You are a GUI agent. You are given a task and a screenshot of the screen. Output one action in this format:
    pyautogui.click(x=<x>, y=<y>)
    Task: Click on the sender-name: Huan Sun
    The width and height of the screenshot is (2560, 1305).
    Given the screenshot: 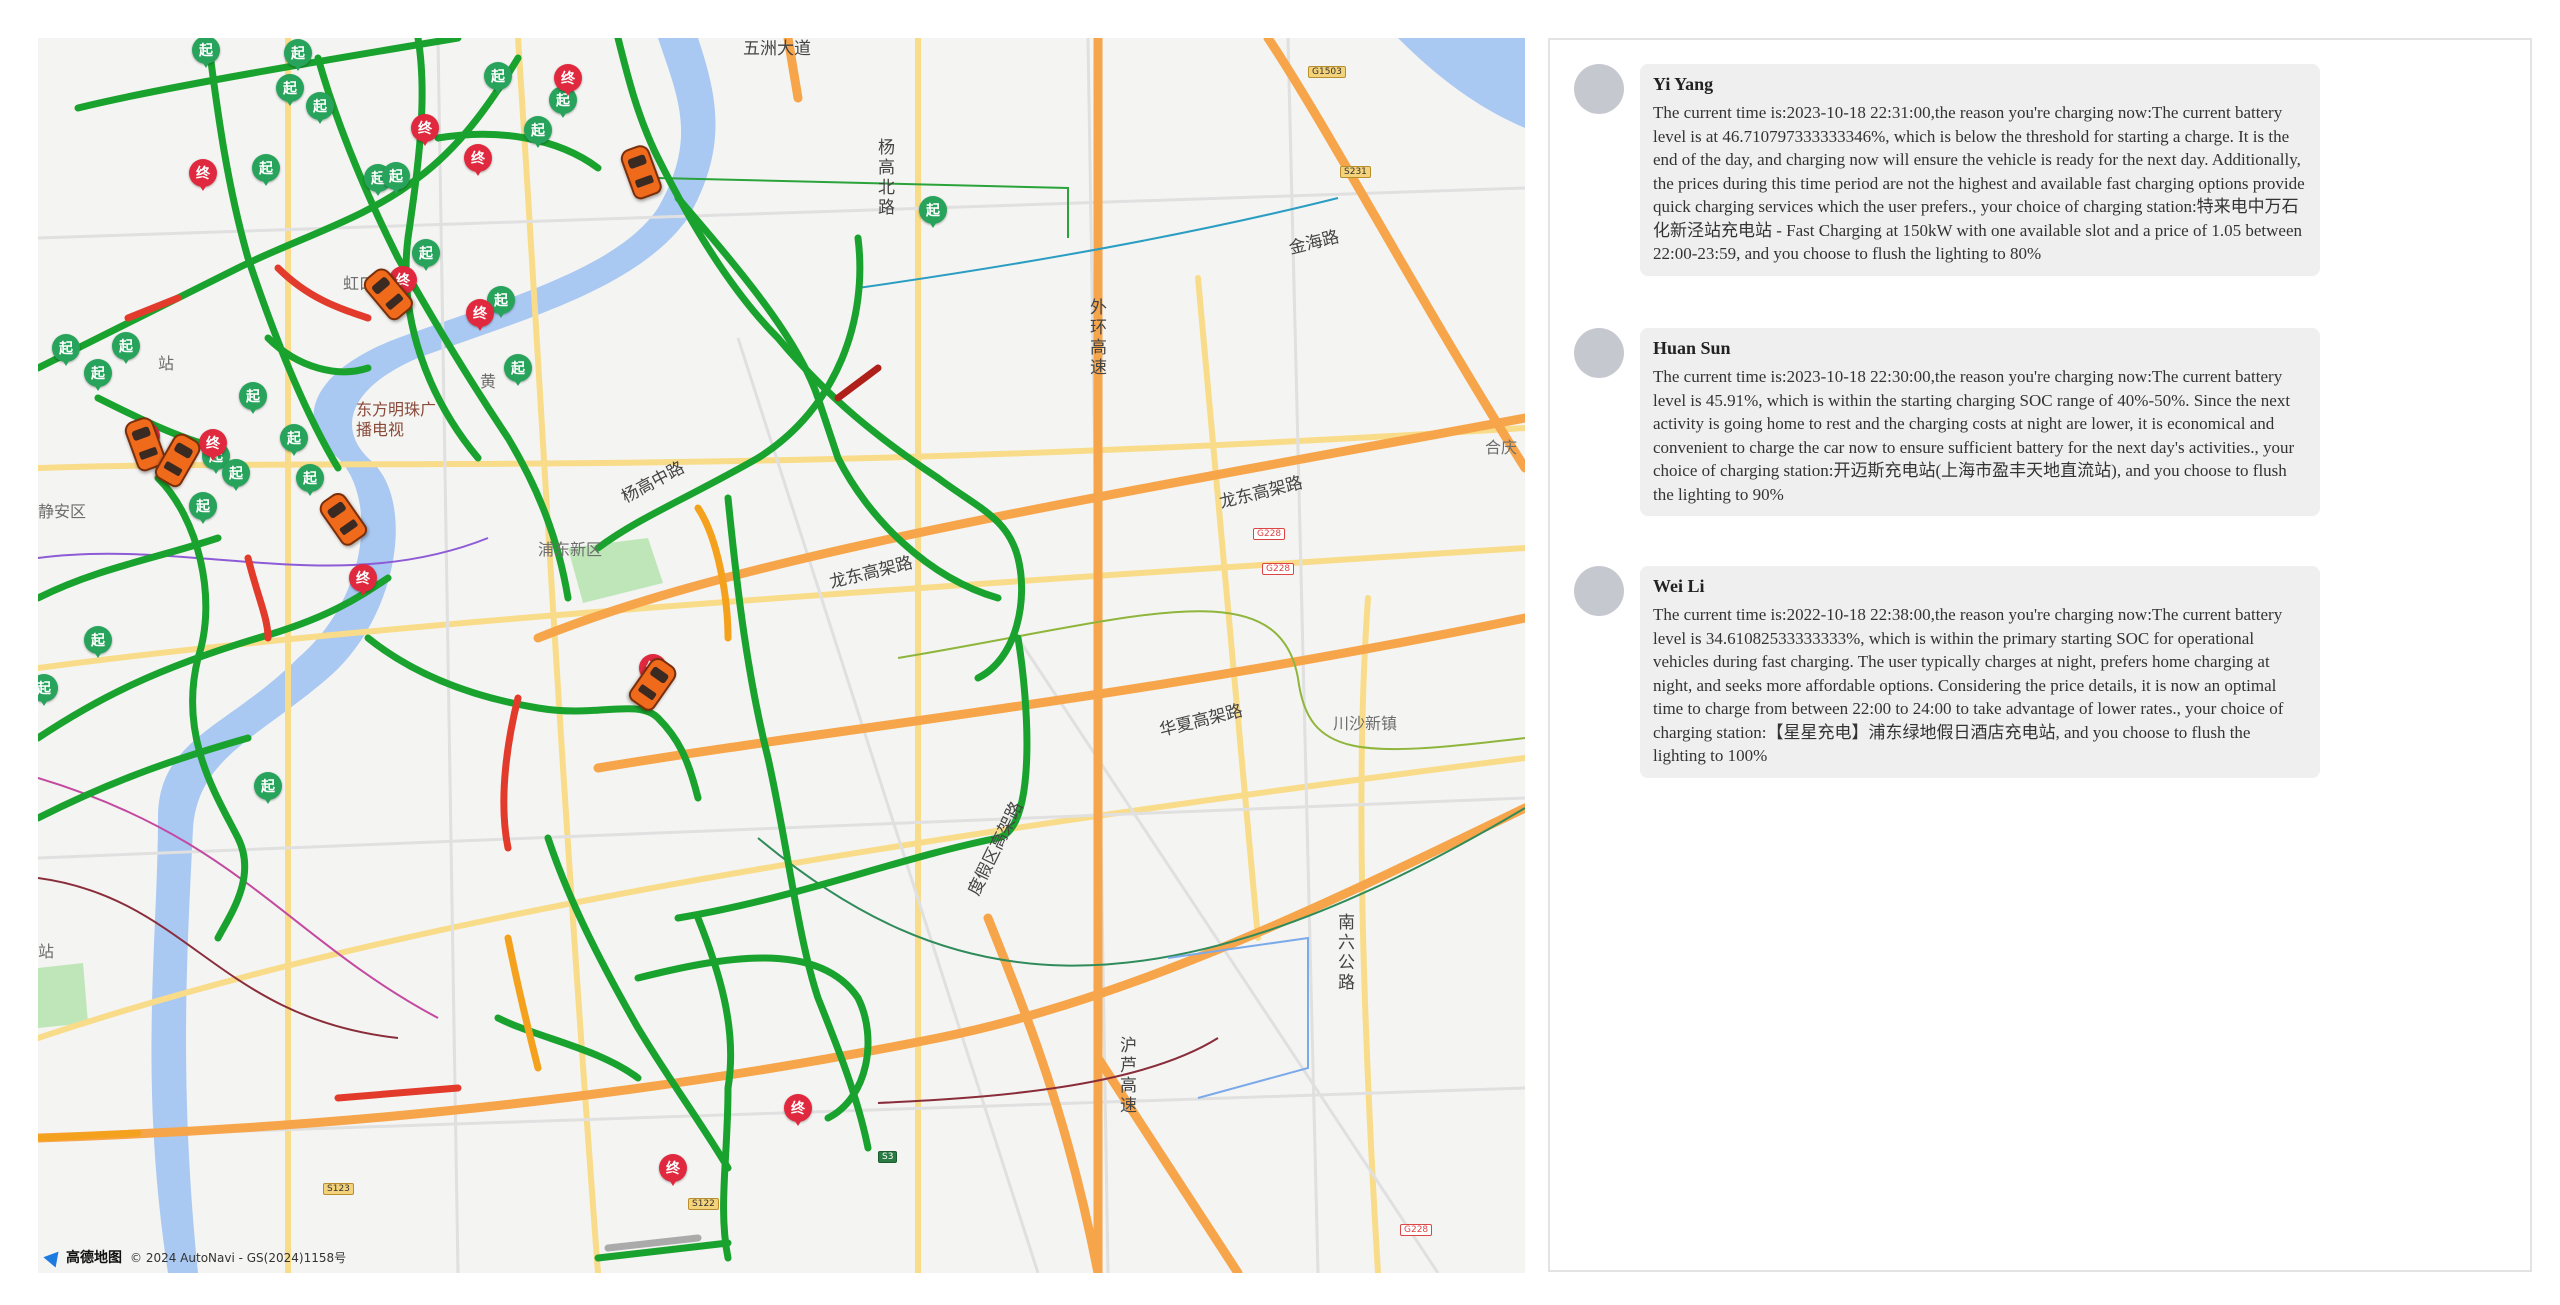 What is the action you would take?
    pyautogui.click(x=1692, y=348)
    